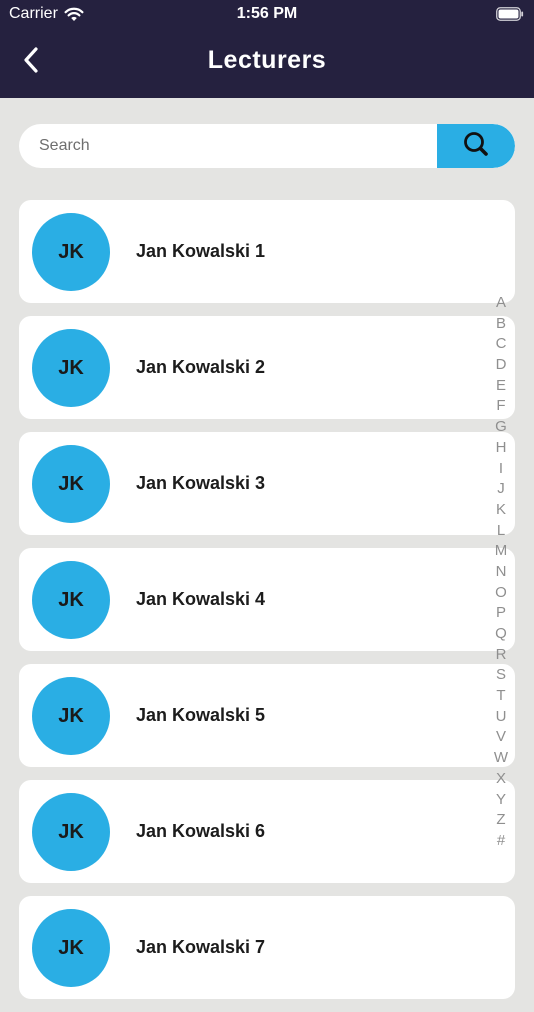  Describe the element at coordinates (267, 251) in the screenshot. I see `lecturer-card: JK Jan Kowalski 1` at that location.